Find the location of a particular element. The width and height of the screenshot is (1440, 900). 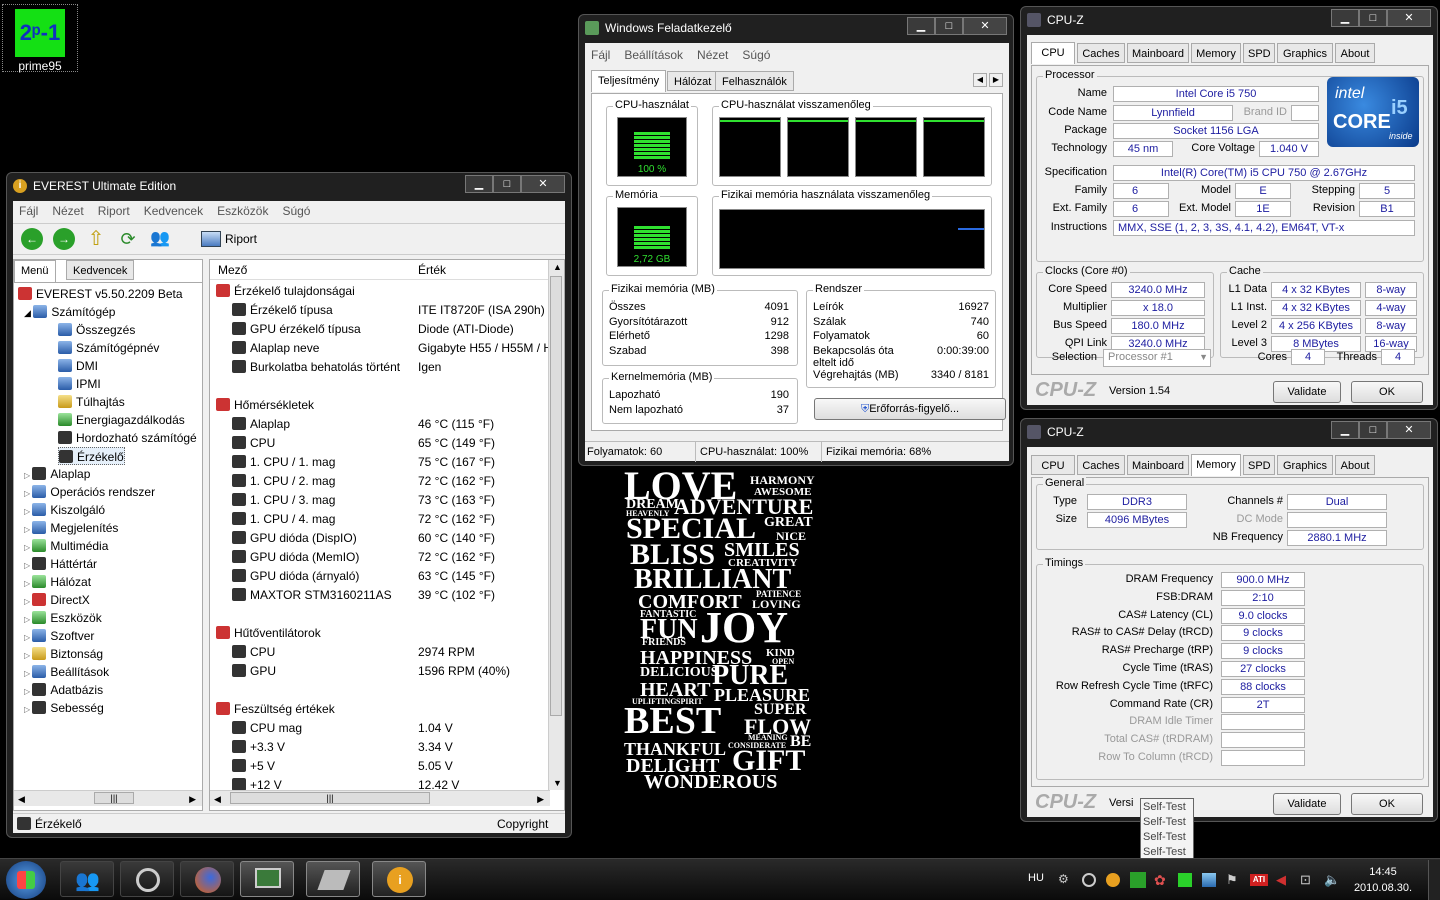

taskbar-btn-taskmgr is located at coordinates (267, 879).